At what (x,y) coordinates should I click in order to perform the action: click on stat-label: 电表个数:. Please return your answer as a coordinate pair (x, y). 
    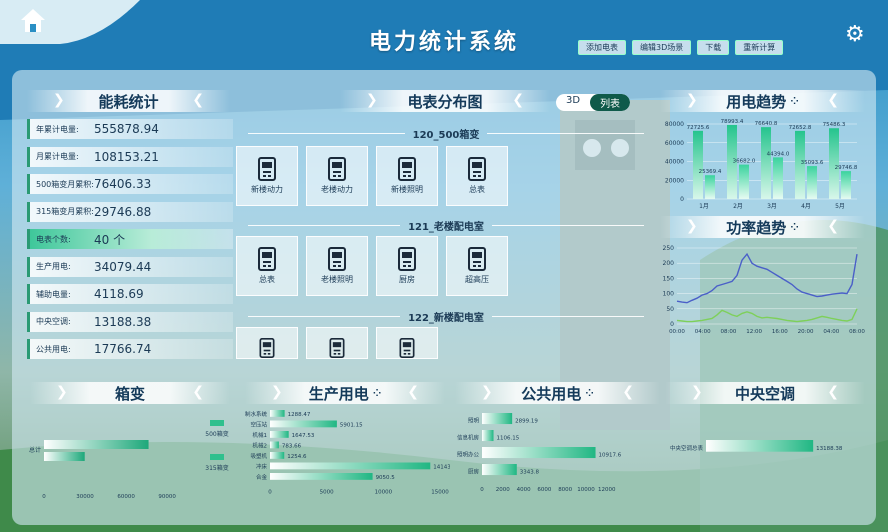
    Looking at the image, I should click on (53, 239).